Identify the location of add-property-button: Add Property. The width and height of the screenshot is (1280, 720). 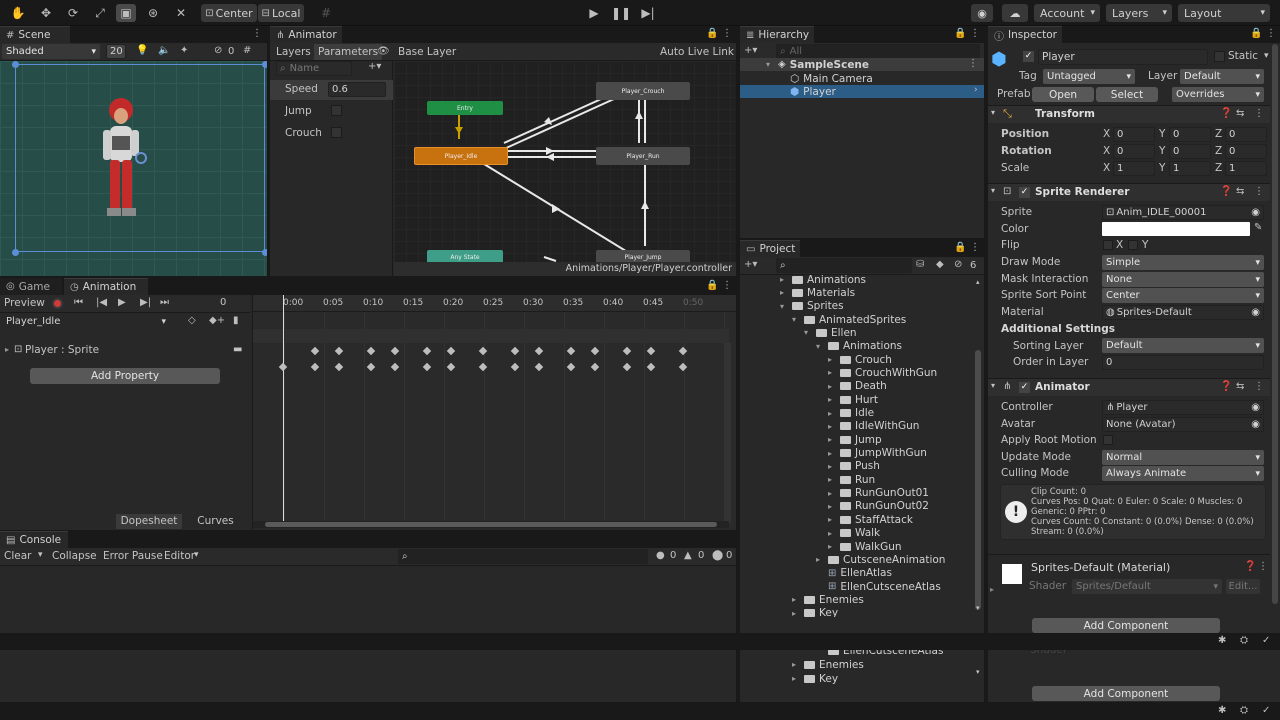
(125, 376).